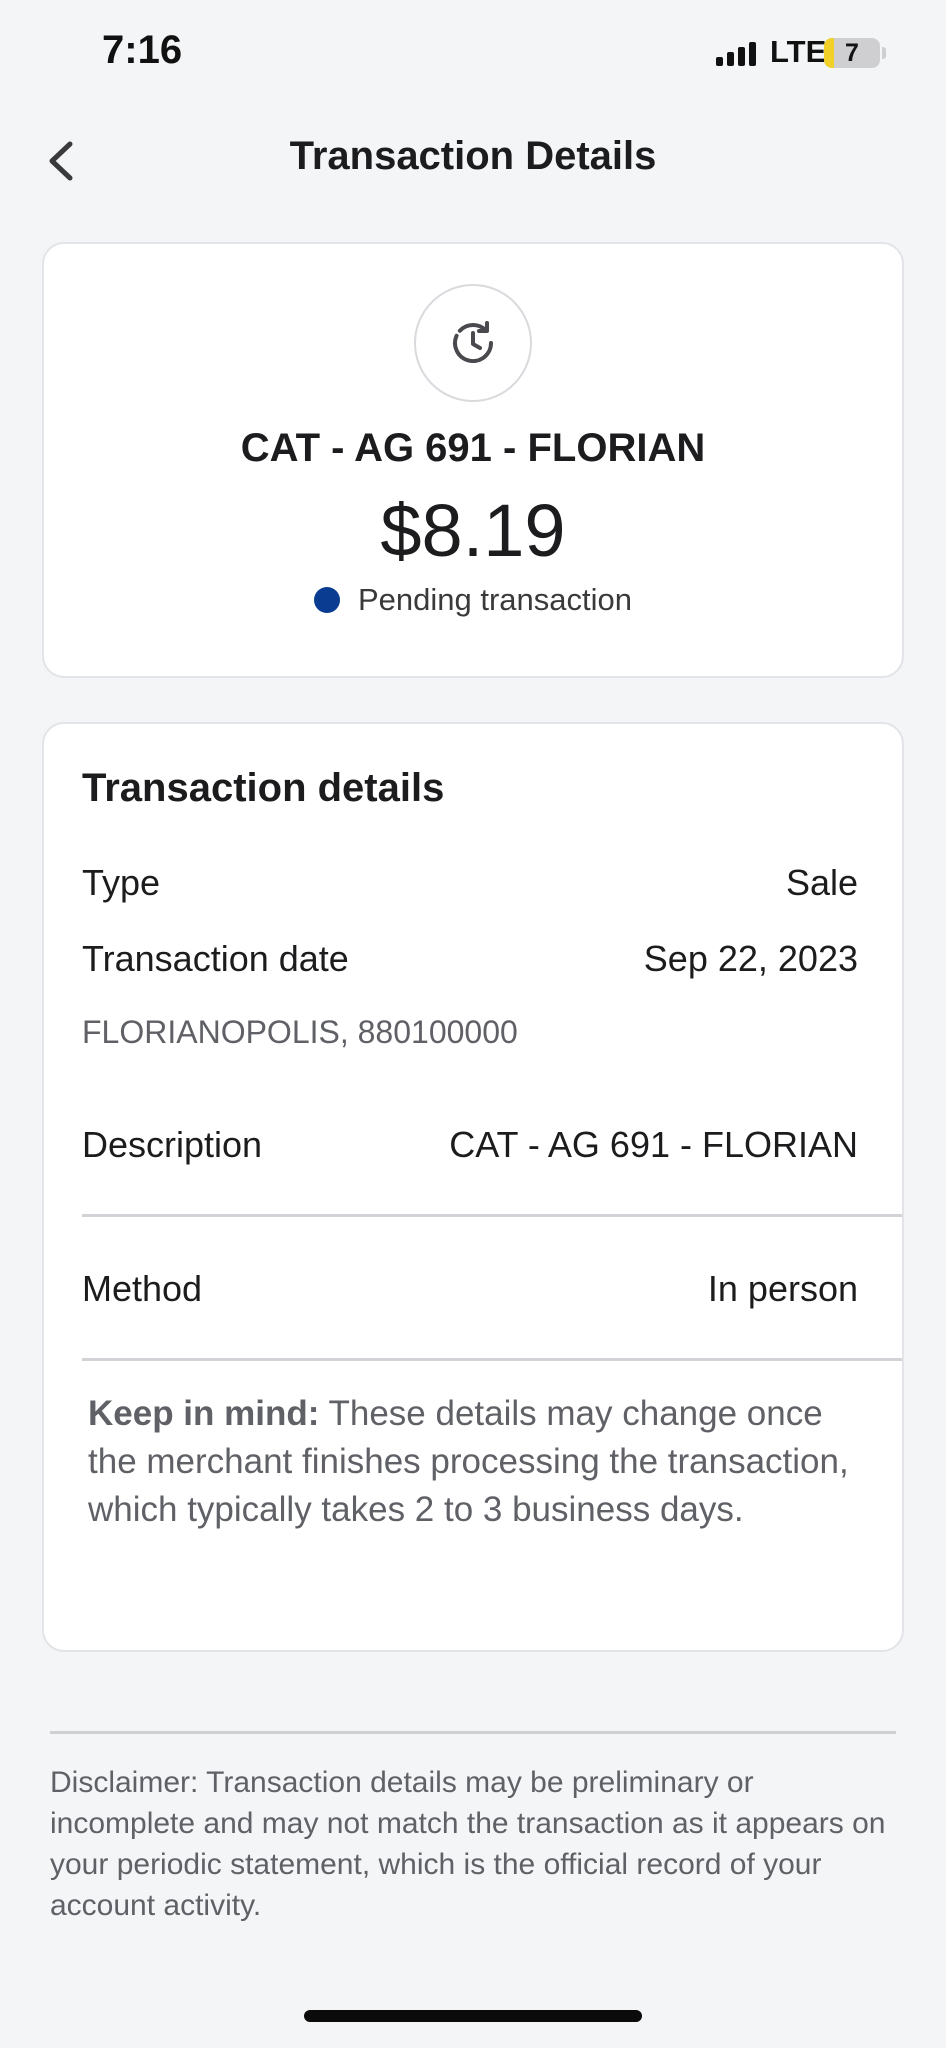 The width and height of the screenshot is (946, 2048). I want to click on transaction-date-row: Transaction date Sep 22, 2023, so click(470, 959).